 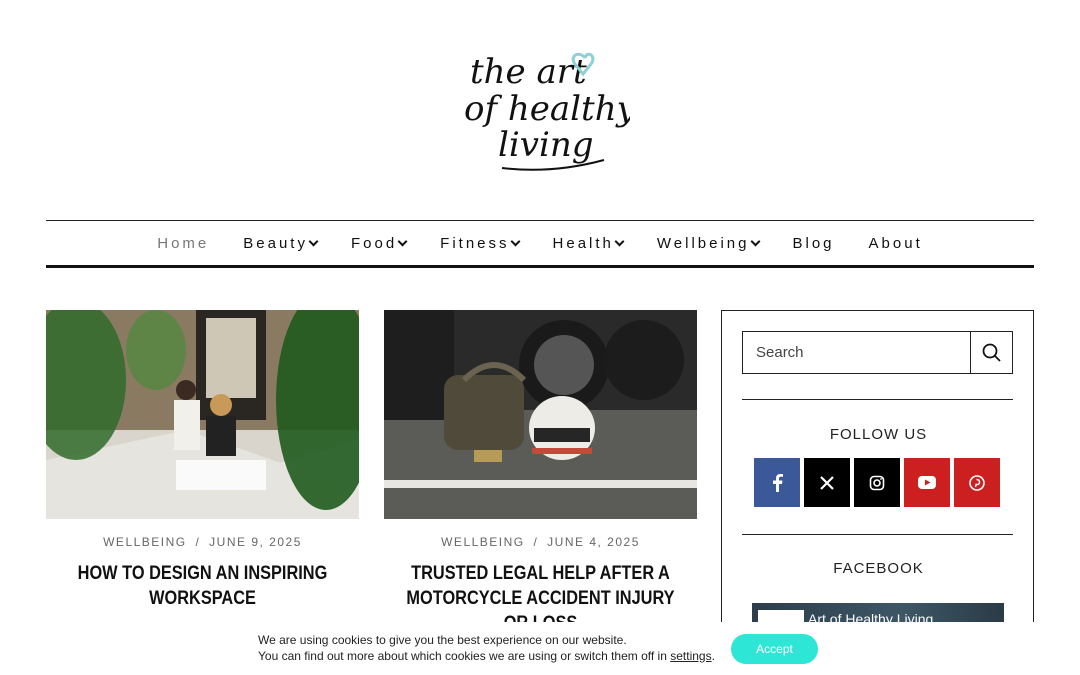 I want to click on nav-item-about: About, so click(x=896, y=243).